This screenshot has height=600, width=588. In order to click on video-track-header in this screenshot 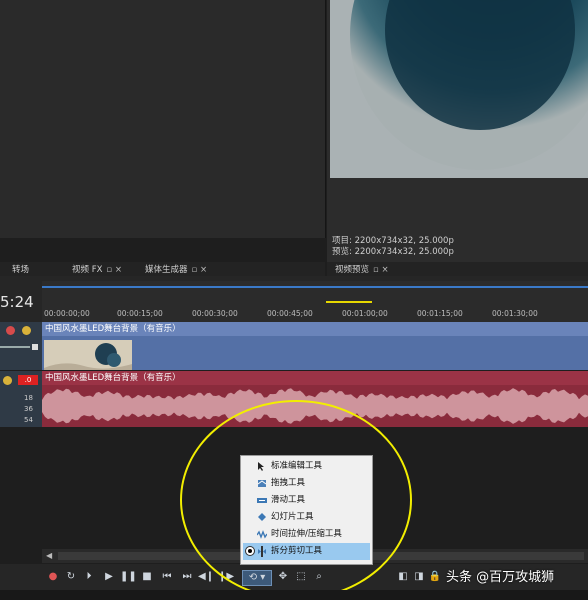, I will do `click(21, 346)`.